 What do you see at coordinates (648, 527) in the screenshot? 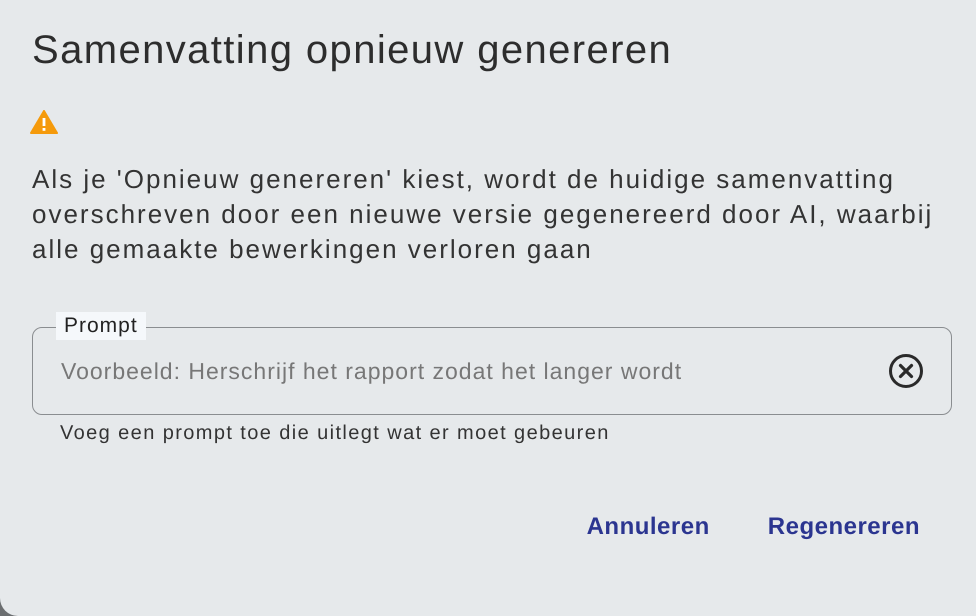
I see `dialog-button: Annuleren` at bounding box center [648, 527].